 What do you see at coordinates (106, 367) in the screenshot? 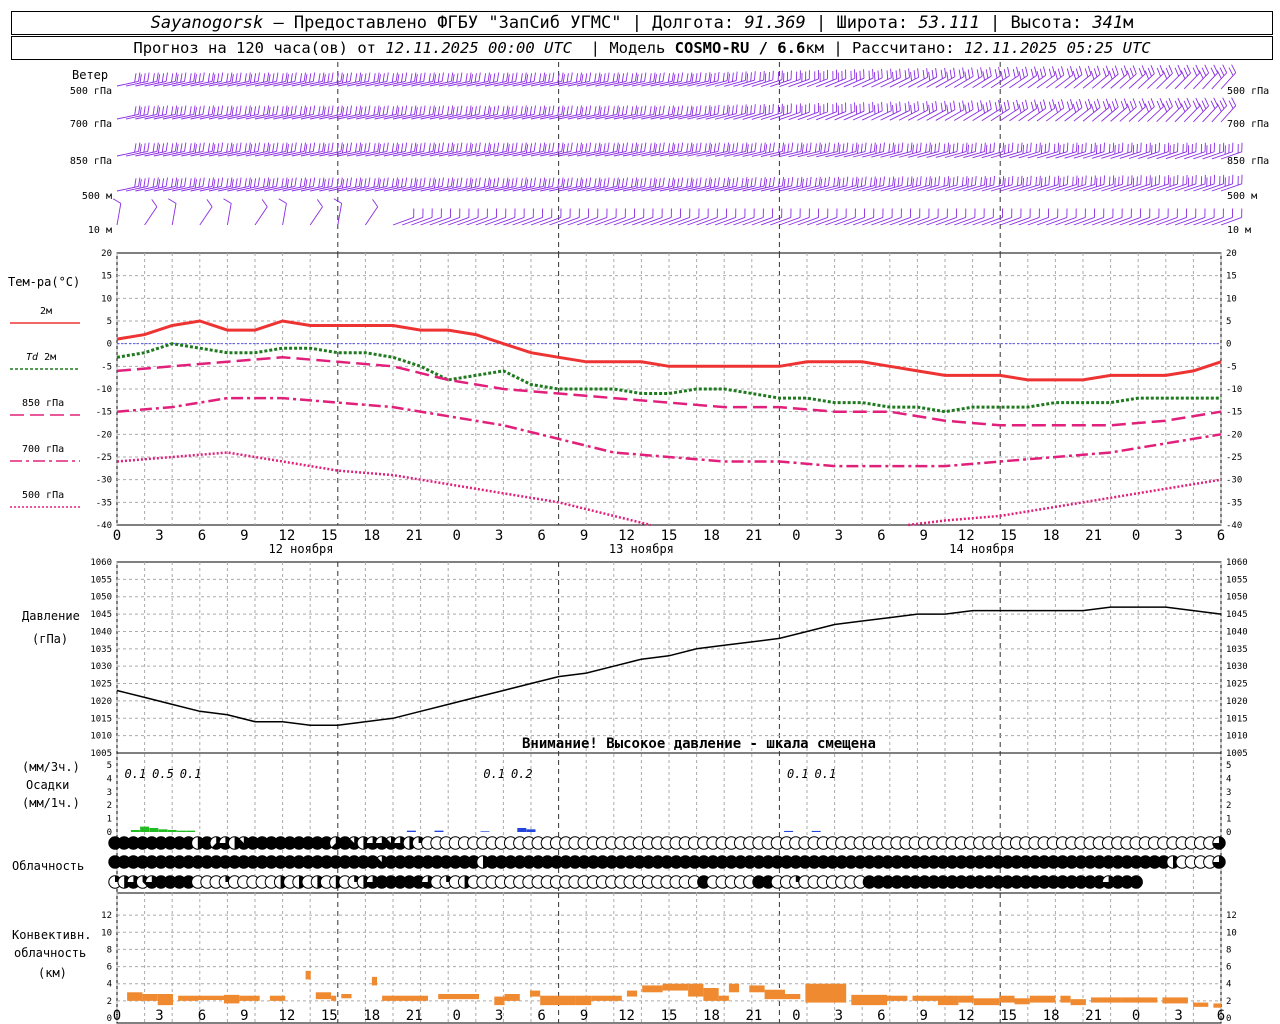
I see `temp-tick-left: -5` at bounding box center [106, 367].